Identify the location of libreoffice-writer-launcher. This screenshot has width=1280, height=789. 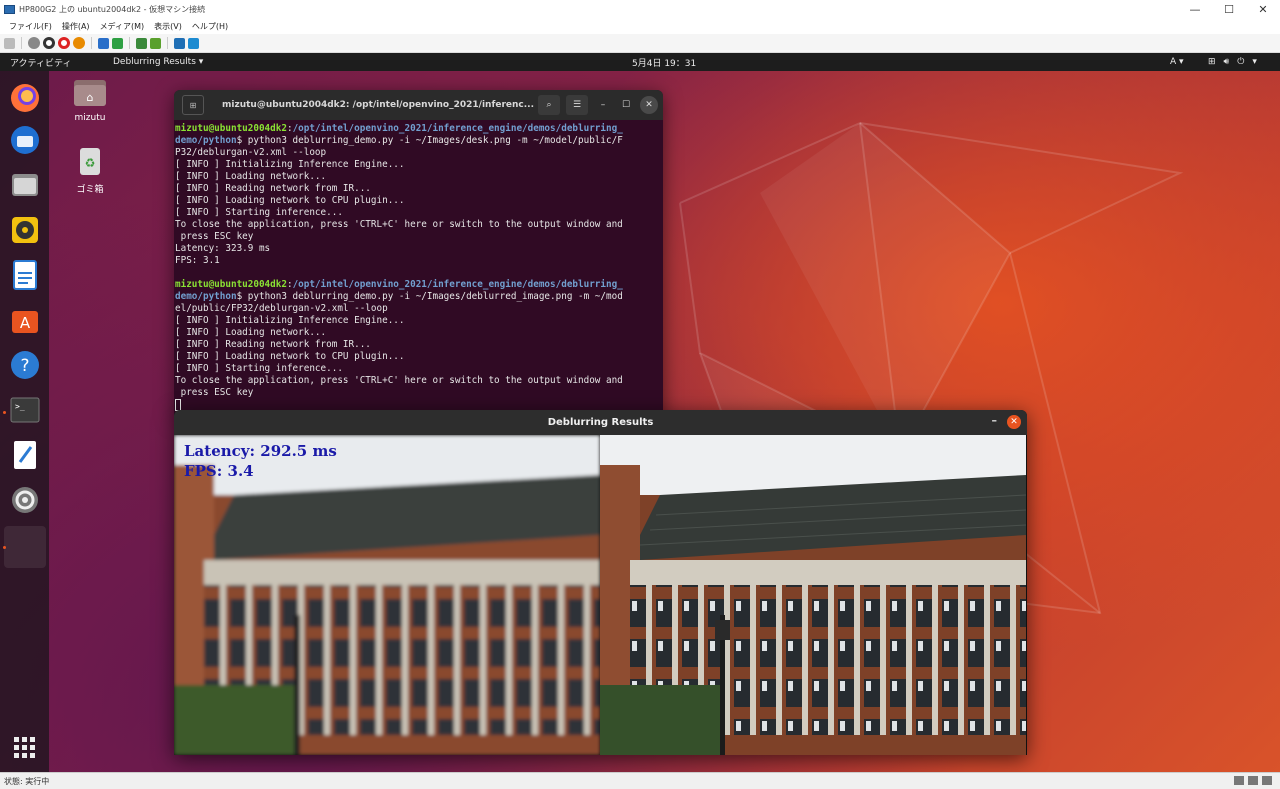
(25, 275).